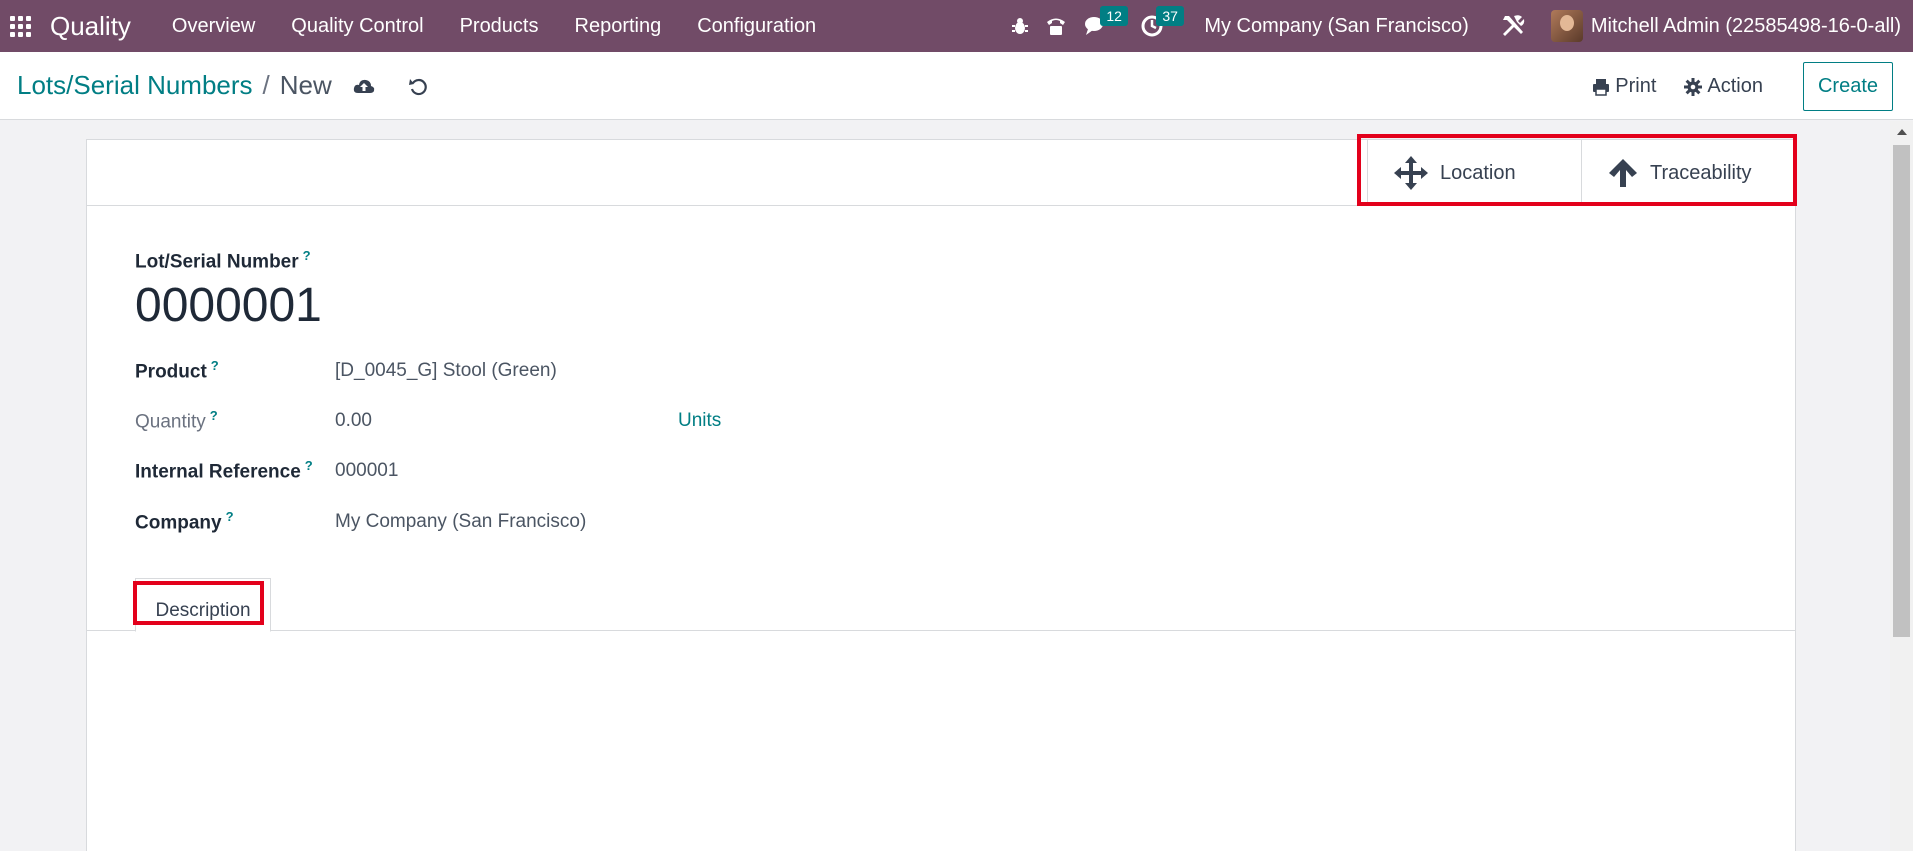  What do you see at coordinates (460, 522) in the screenshot?
I see `company-input: My Company (San Francisco)` at bounding box center [460, 522].